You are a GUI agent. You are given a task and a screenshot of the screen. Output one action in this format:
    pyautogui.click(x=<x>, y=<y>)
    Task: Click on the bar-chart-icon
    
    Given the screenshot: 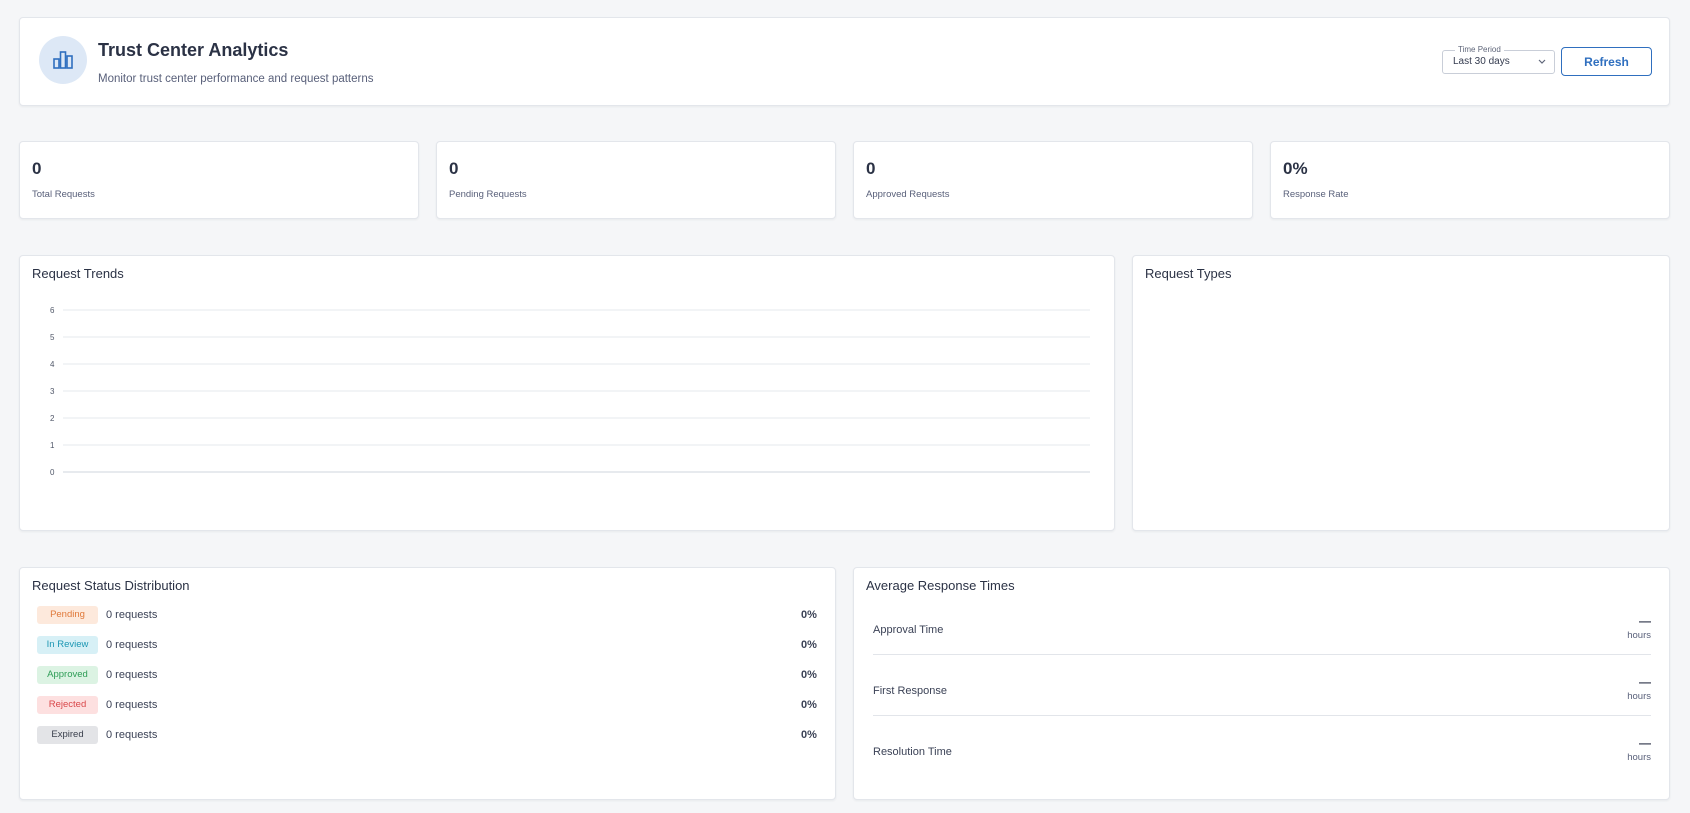 What is the action you would take?
    pyautogui.click(x=63, y=60)
    